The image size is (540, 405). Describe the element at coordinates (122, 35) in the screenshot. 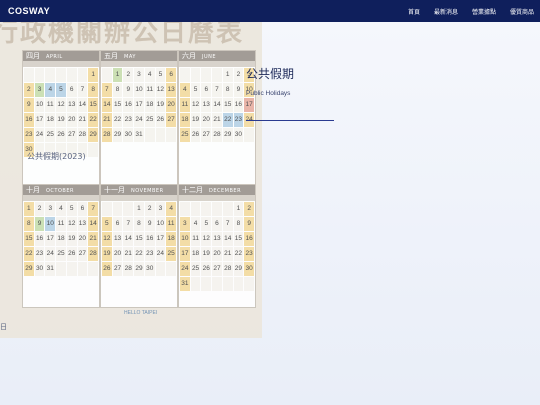

I see `poster-title: 行政機關辦公日曆表` at that location.